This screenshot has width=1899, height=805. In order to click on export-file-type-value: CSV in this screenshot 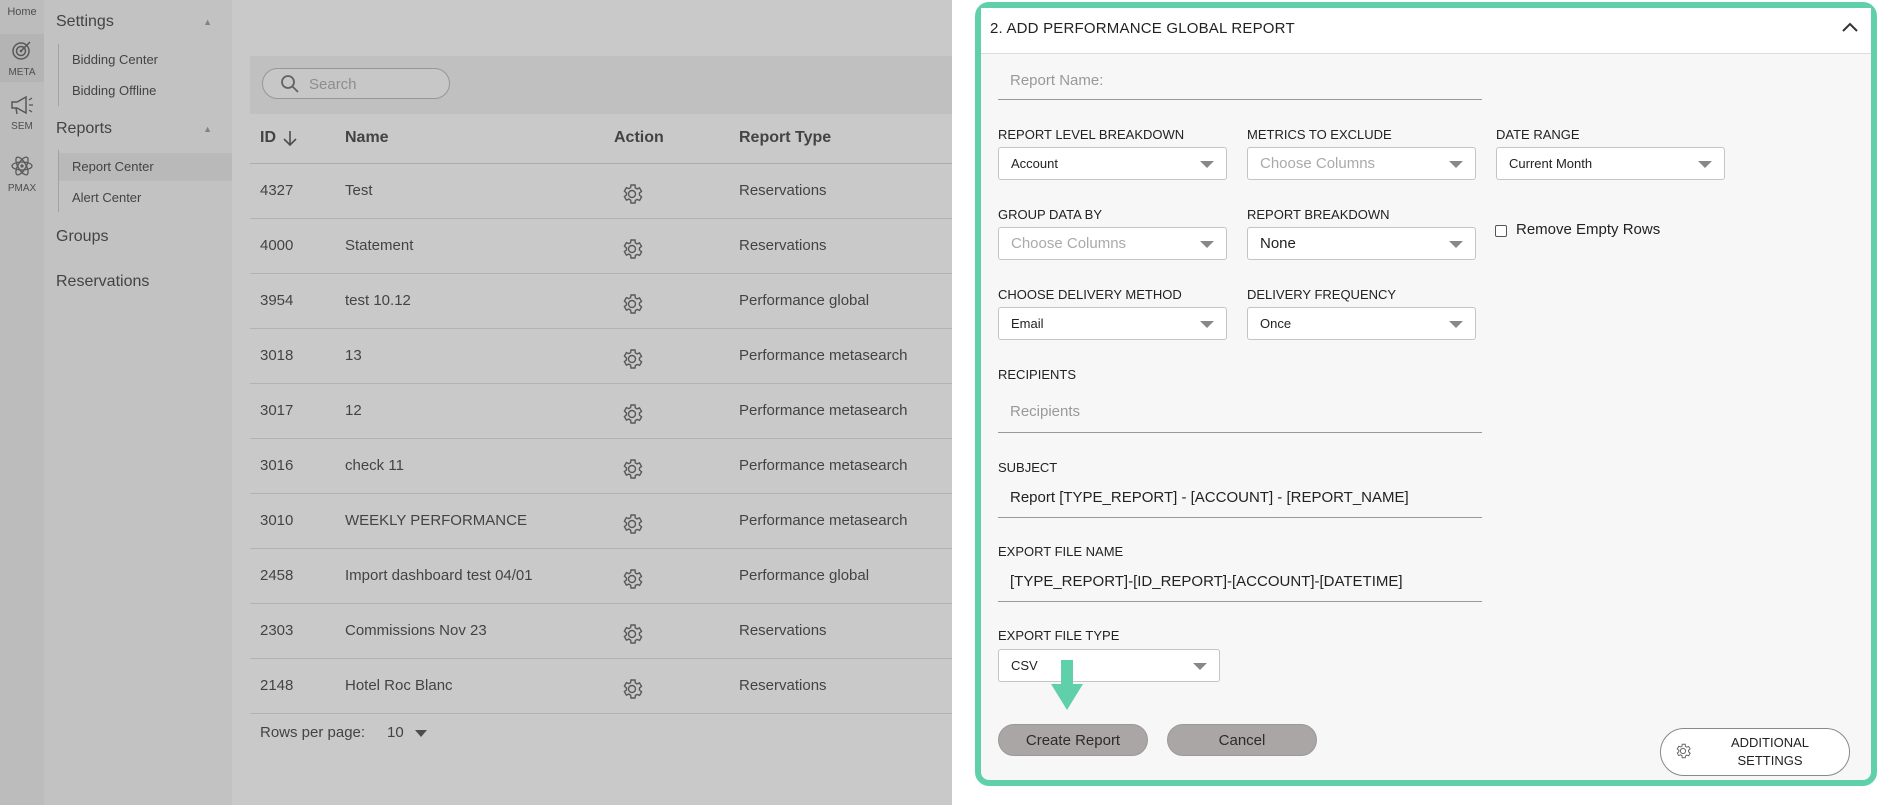, I will do `click(1024, 665)`.